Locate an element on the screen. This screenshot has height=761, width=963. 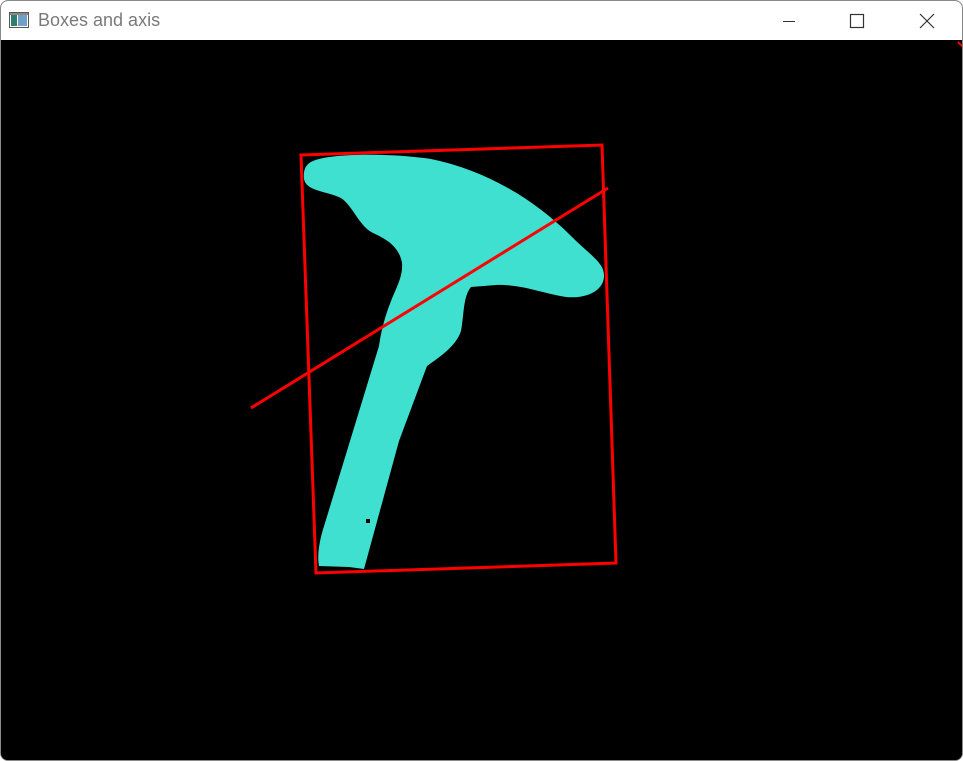
window-title: Boxes and axis is located at coordinates (99, 20).